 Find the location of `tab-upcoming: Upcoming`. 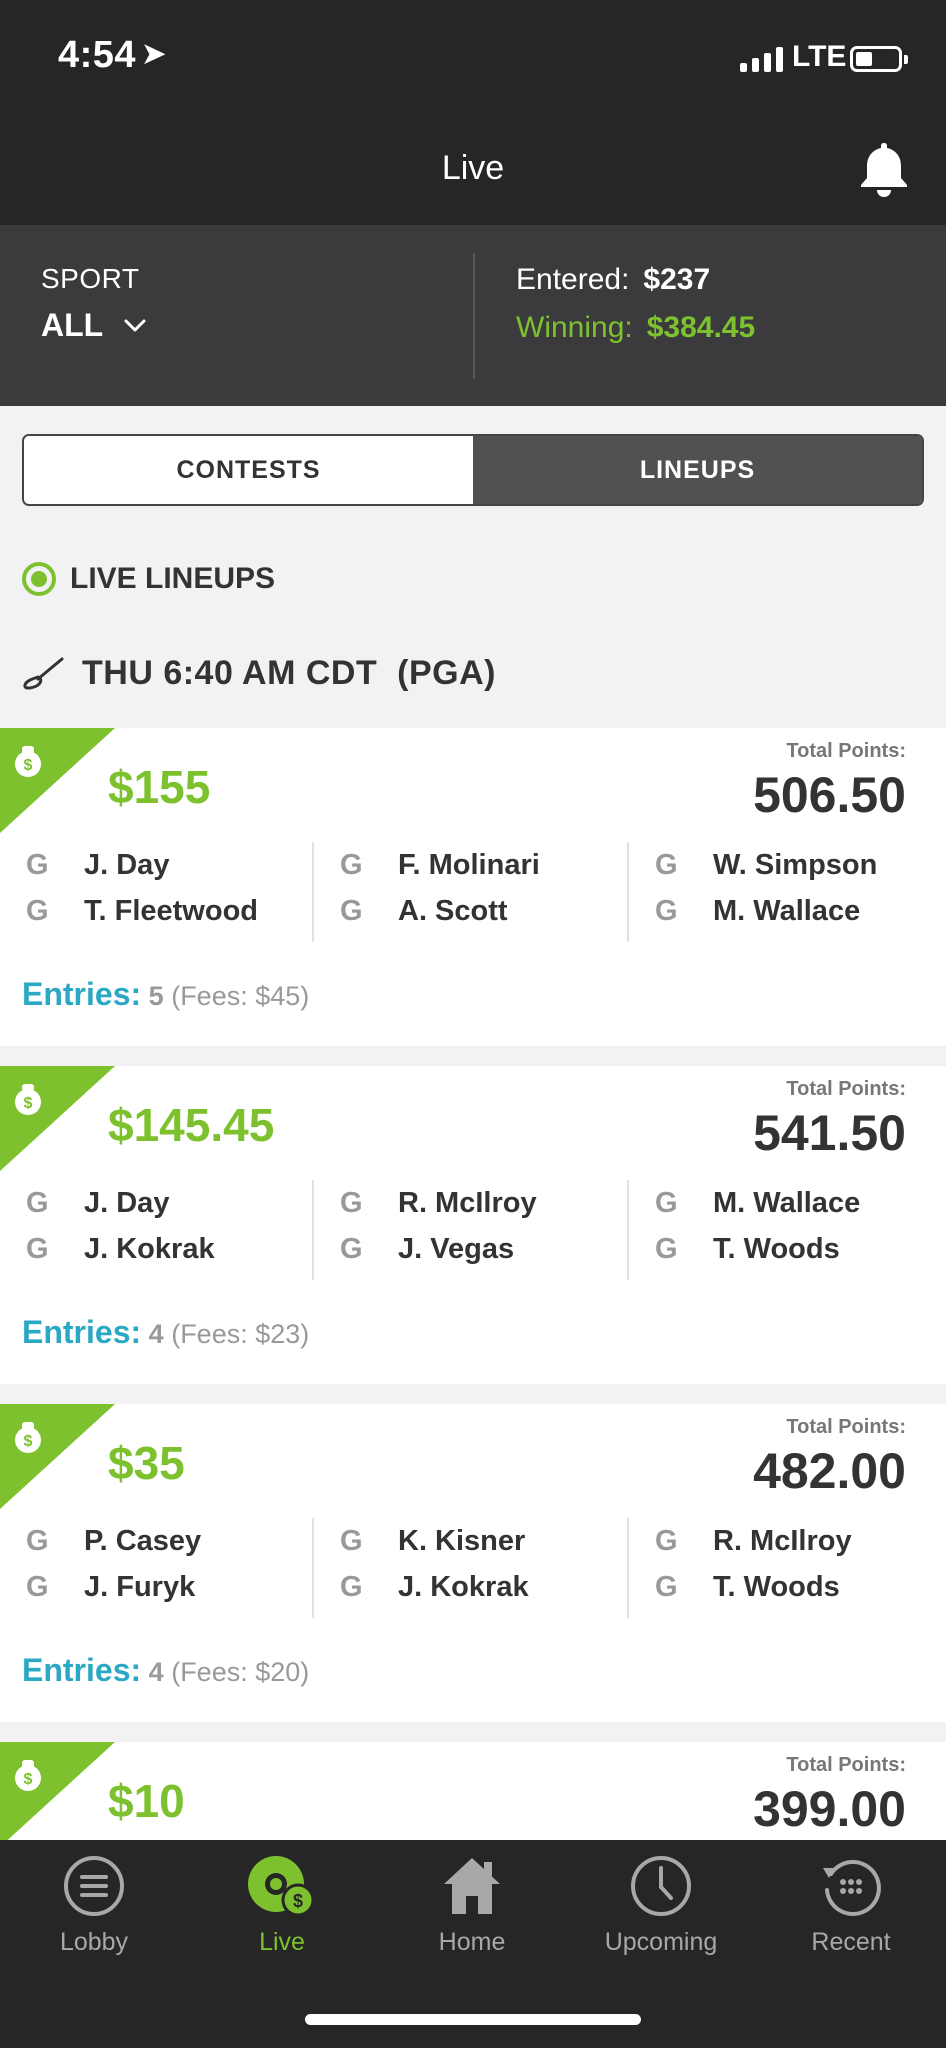

tab-upcoming: Upcoming is located at coordinates (661, 1905).